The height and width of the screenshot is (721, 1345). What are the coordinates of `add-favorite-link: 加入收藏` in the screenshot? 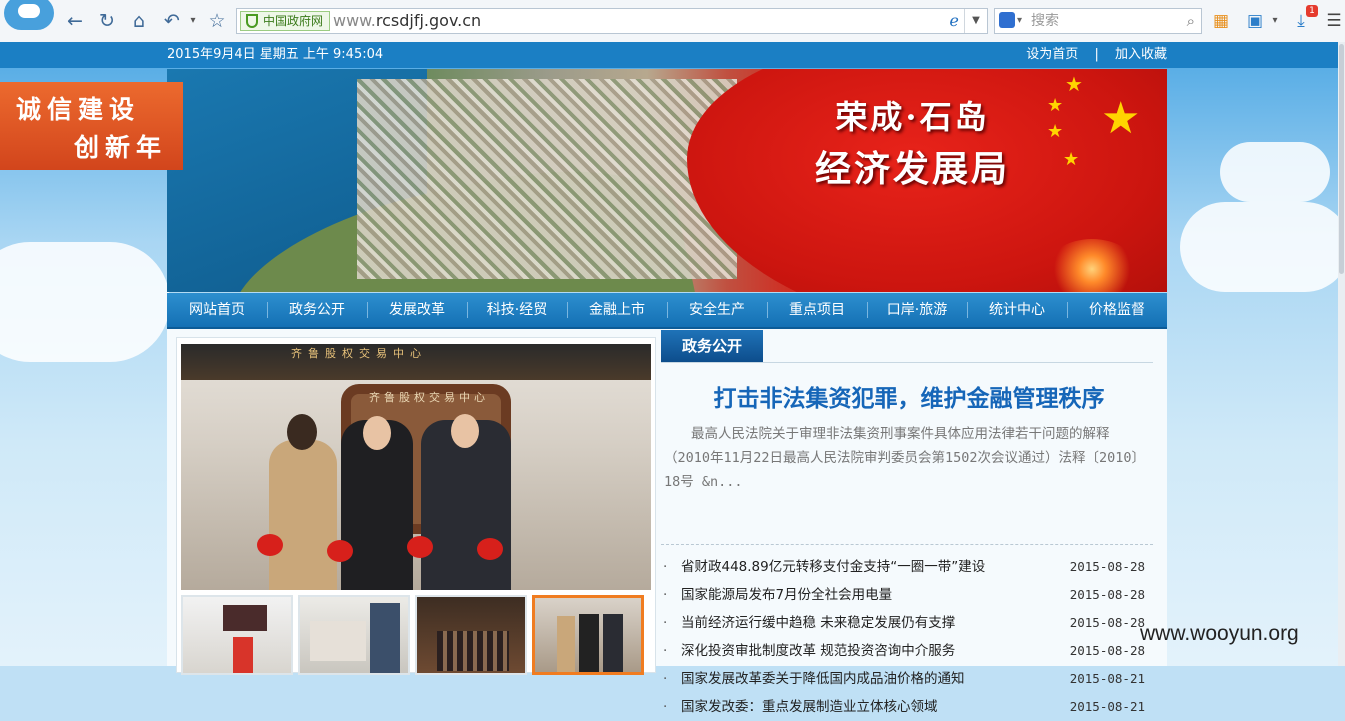 It's located at (1141, 55).